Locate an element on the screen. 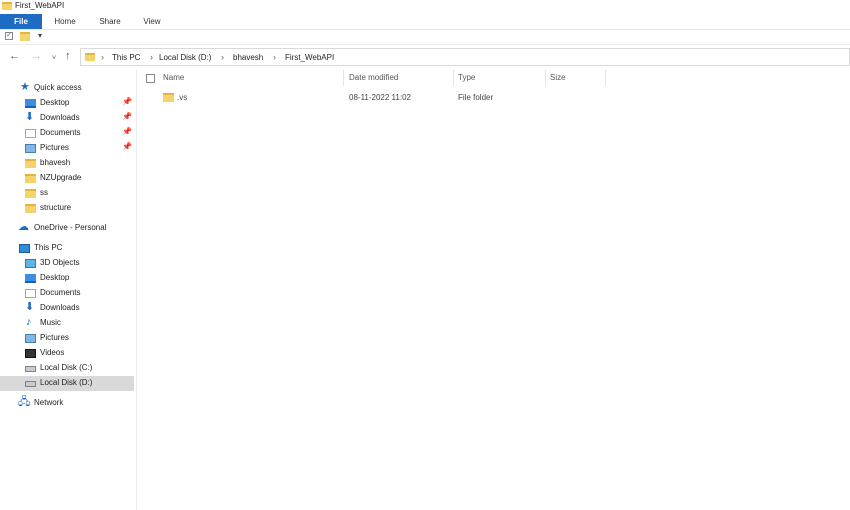  sidebar-item-3d-objects: 3D Objects is located at coordinates (67, 263).